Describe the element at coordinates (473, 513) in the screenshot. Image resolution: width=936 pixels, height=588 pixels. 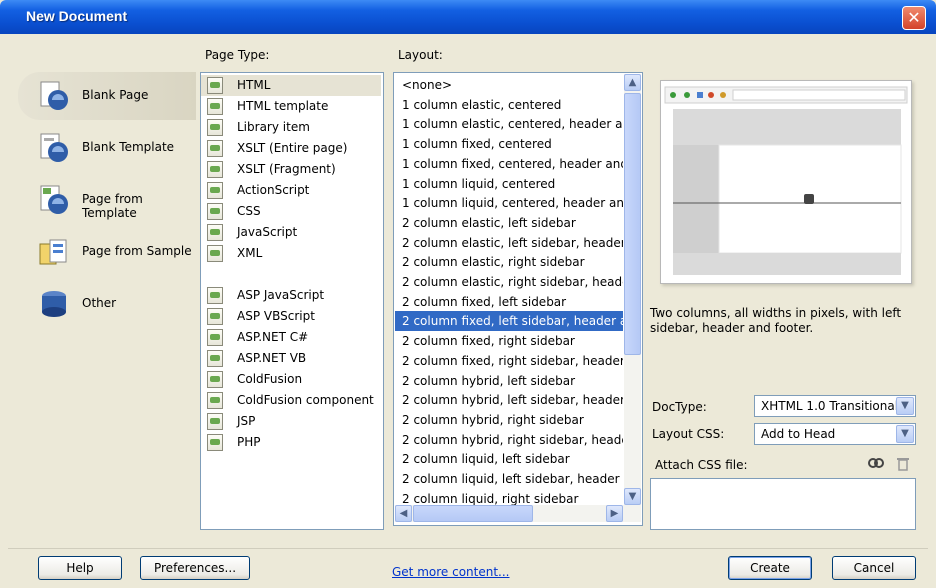
I see `horizontal-scroll-thumb` at that location.